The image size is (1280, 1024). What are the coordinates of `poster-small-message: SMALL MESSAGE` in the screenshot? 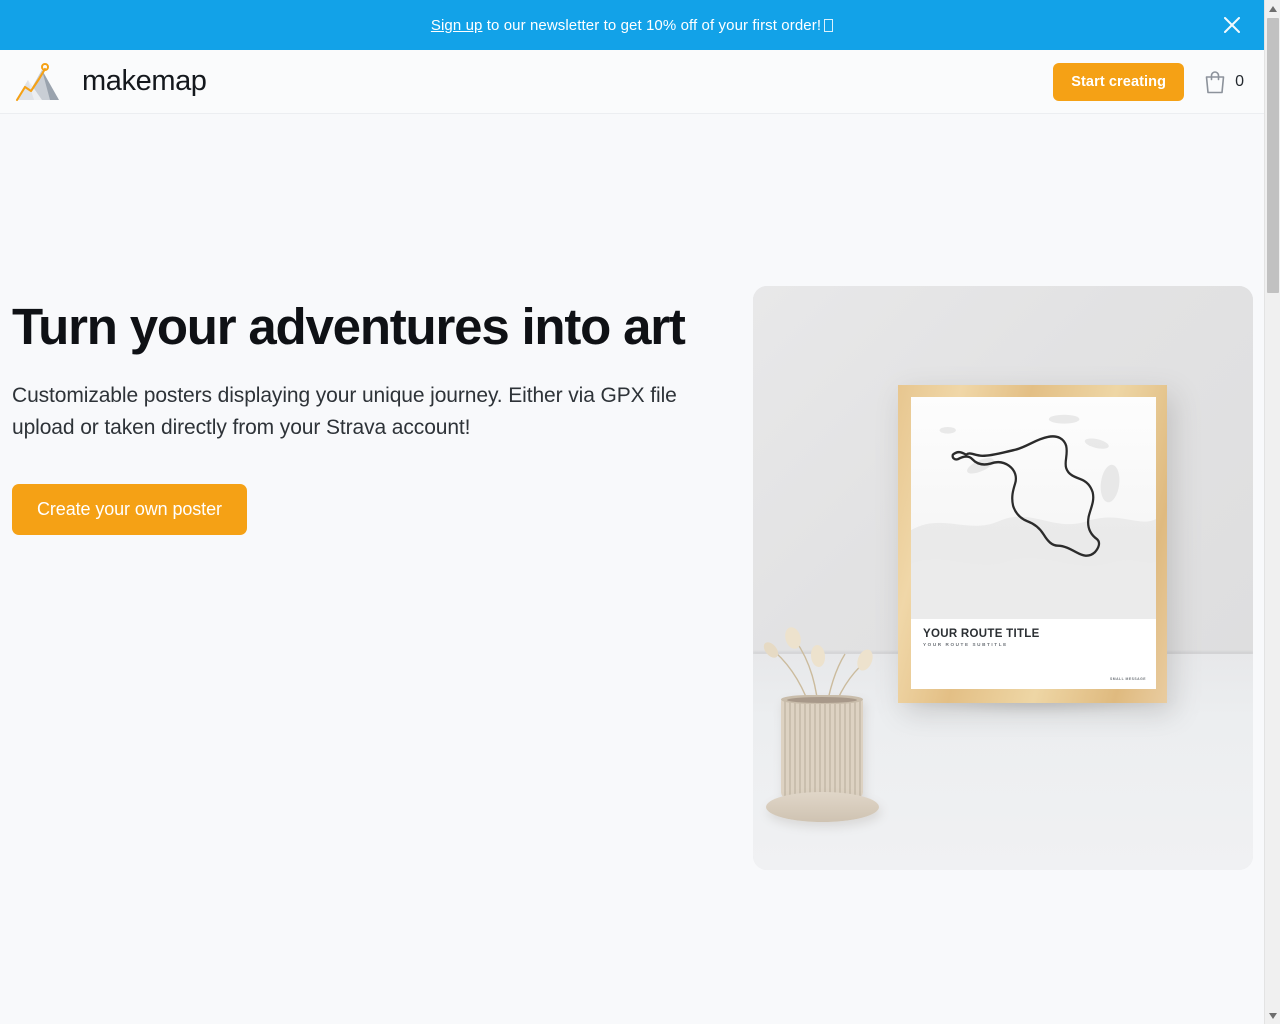 It's located at (1127, 679).